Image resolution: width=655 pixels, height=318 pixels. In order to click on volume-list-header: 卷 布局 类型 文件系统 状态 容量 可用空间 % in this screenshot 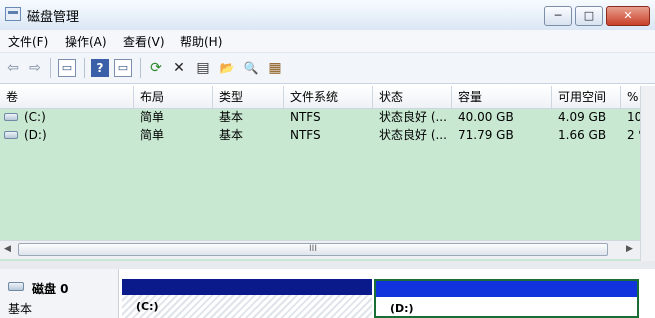, I will do `click(320, 97)`.